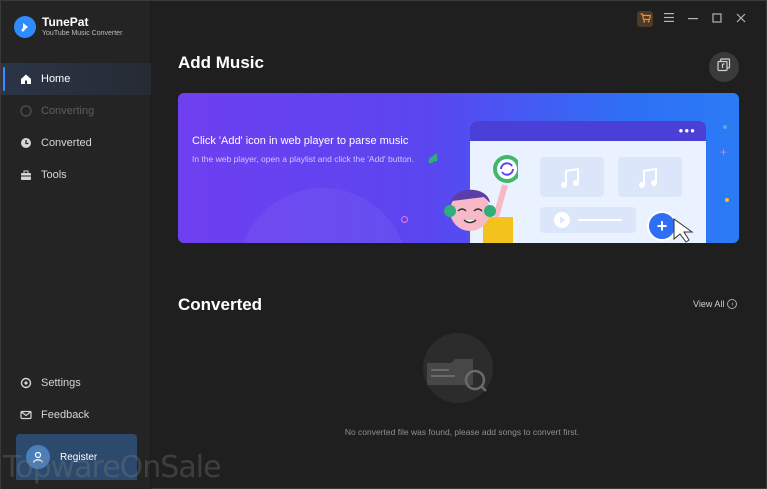  I want to click on clock-icon, so click(26, 143).